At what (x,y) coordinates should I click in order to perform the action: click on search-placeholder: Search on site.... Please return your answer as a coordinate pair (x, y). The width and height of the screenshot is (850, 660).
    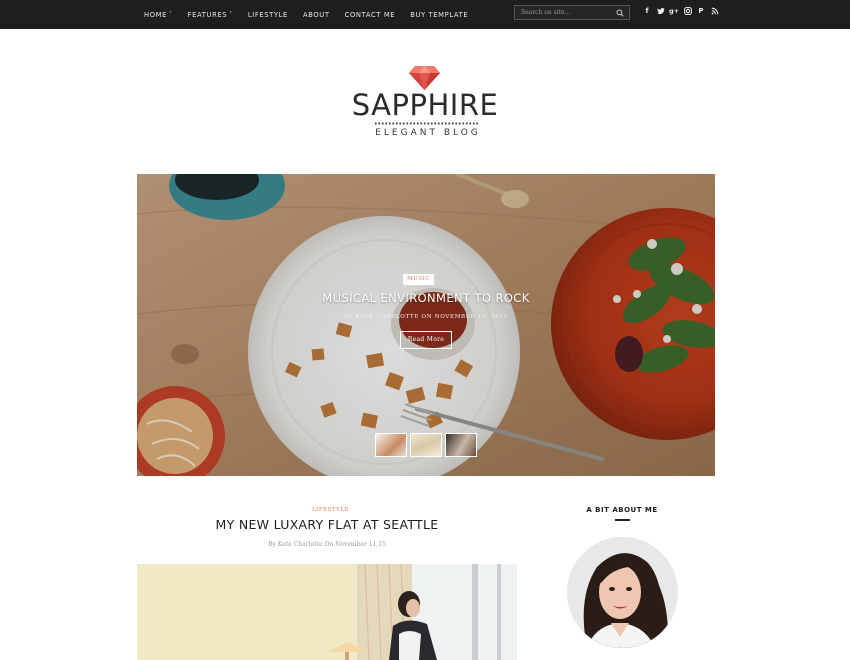
    Looking at the image, I should click on (546, 12).